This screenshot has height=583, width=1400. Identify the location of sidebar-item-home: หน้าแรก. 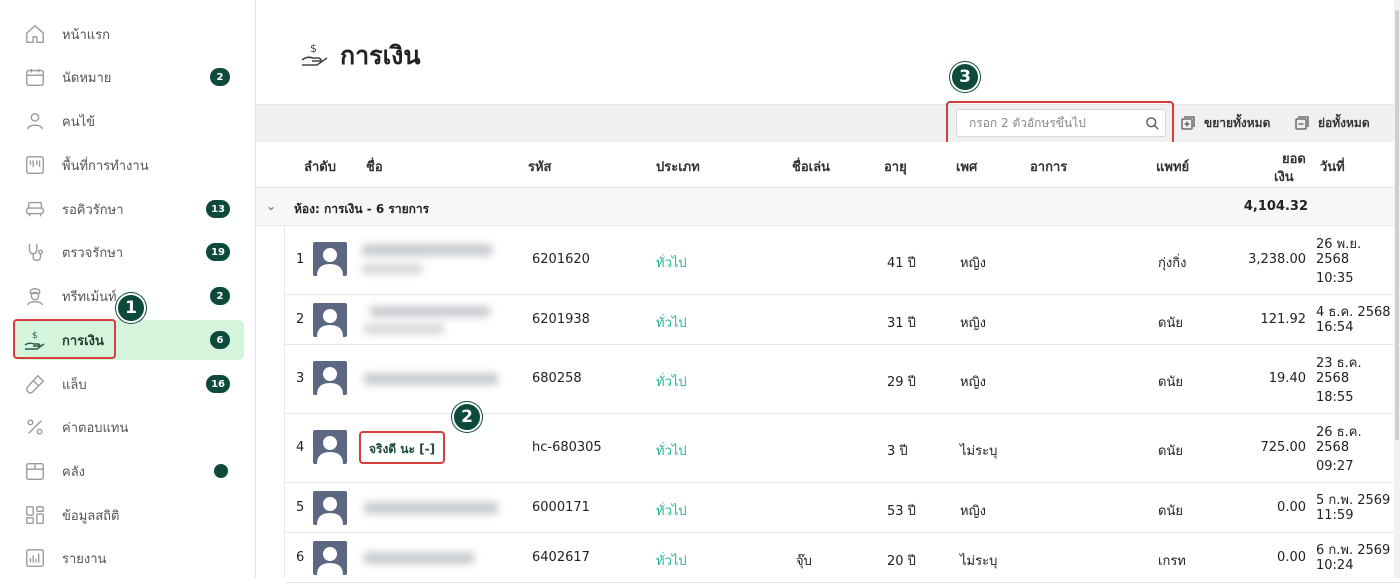
(129, 34).